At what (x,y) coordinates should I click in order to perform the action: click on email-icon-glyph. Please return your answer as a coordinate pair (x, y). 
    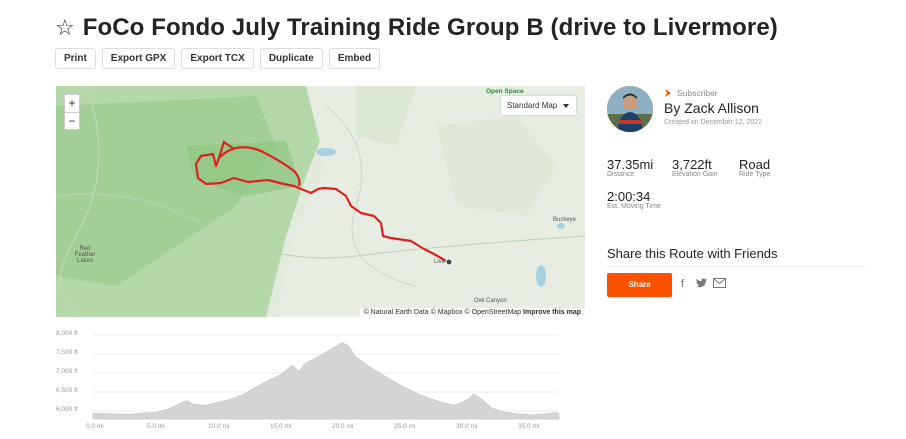
    Looking at the image, I should click on (719, 283).